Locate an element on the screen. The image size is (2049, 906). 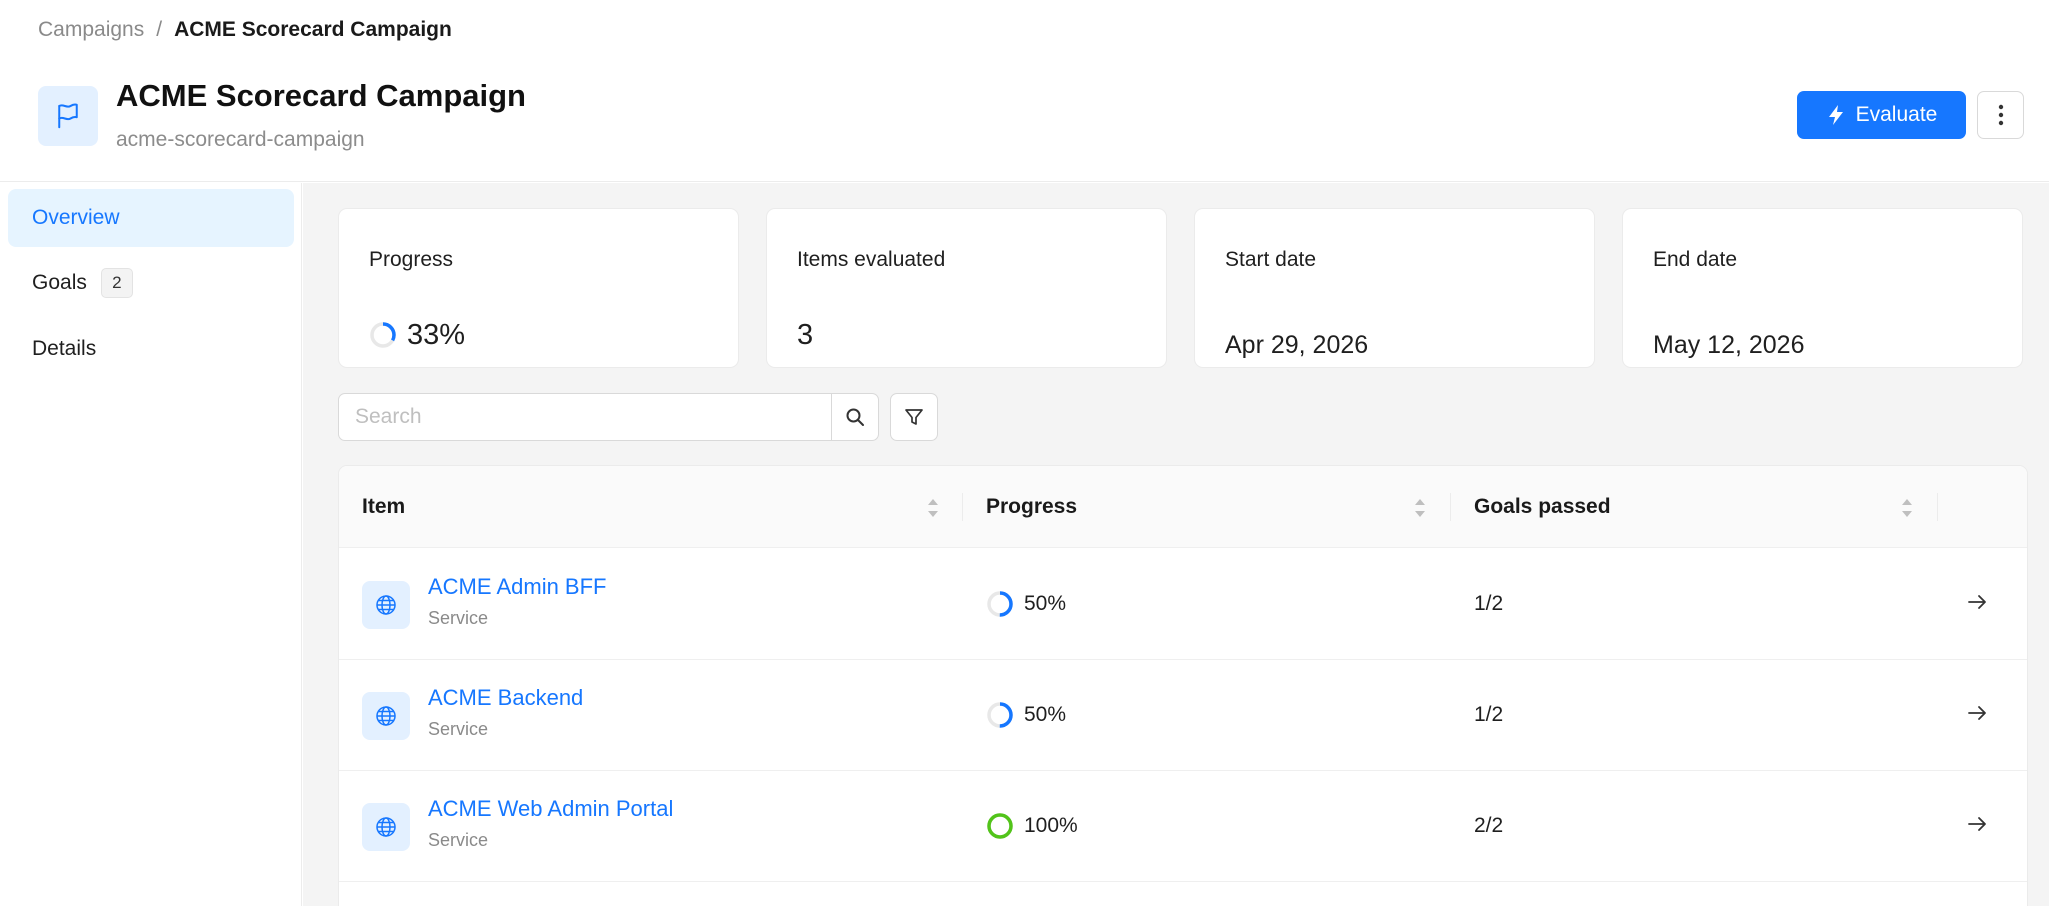
stat-label: Progress is located at coordinates (411, 259).